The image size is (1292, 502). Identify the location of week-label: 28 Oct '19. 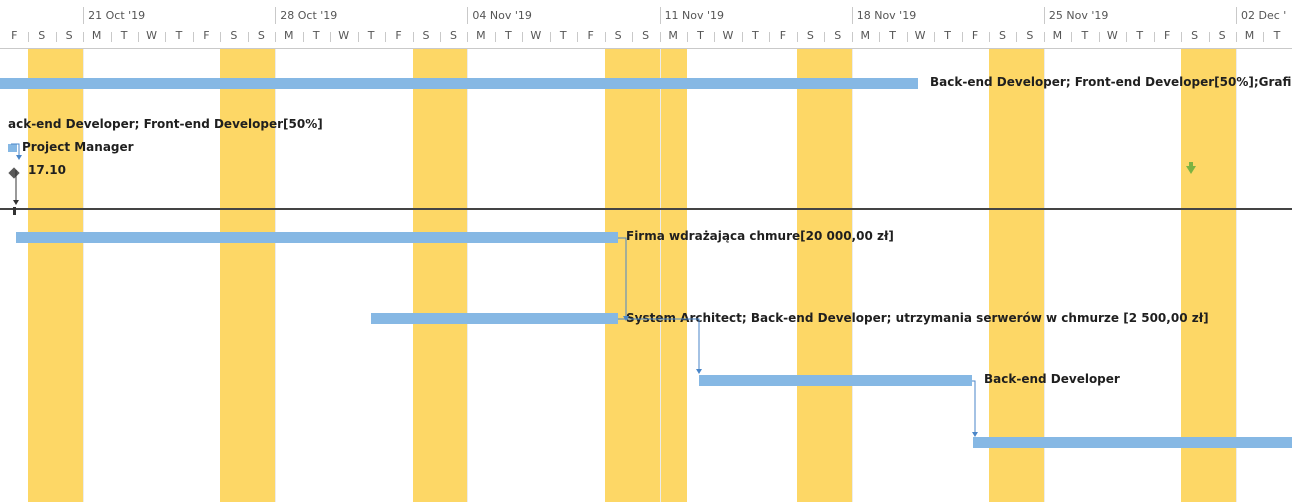
(309, 15).